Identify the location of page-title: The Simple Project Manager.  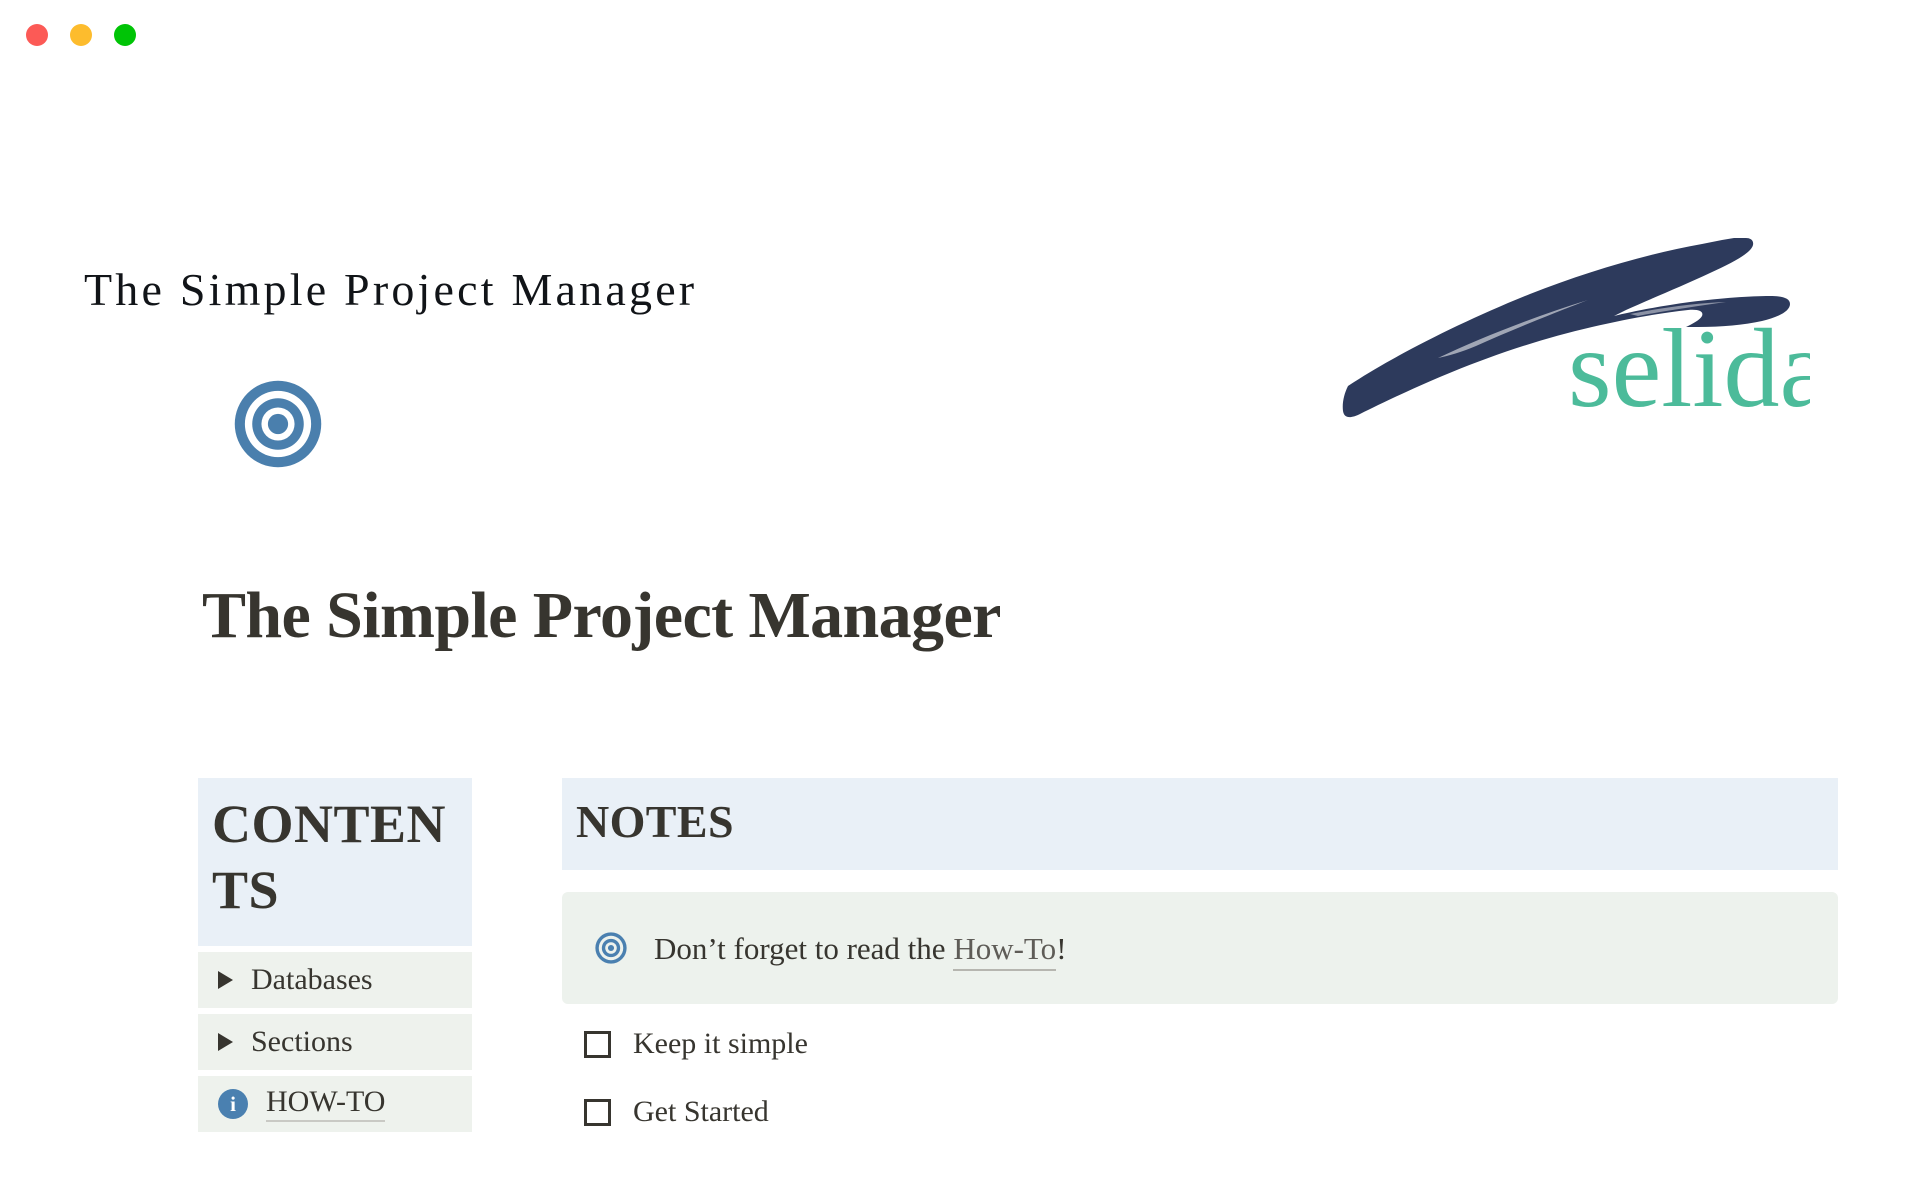
(601, 615).